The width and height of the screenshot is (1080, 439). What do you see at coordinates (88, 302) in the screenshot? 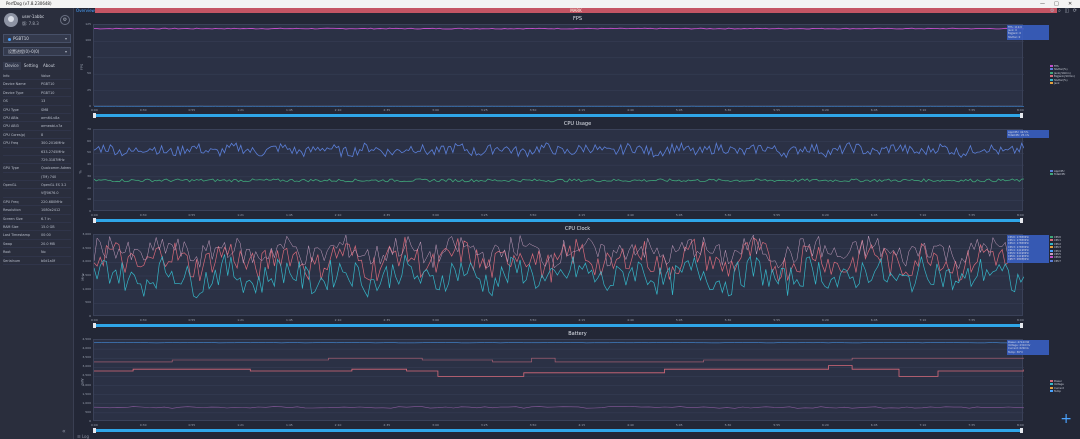
I see `y-tick-label: 500` at bounding box center [88, 302].